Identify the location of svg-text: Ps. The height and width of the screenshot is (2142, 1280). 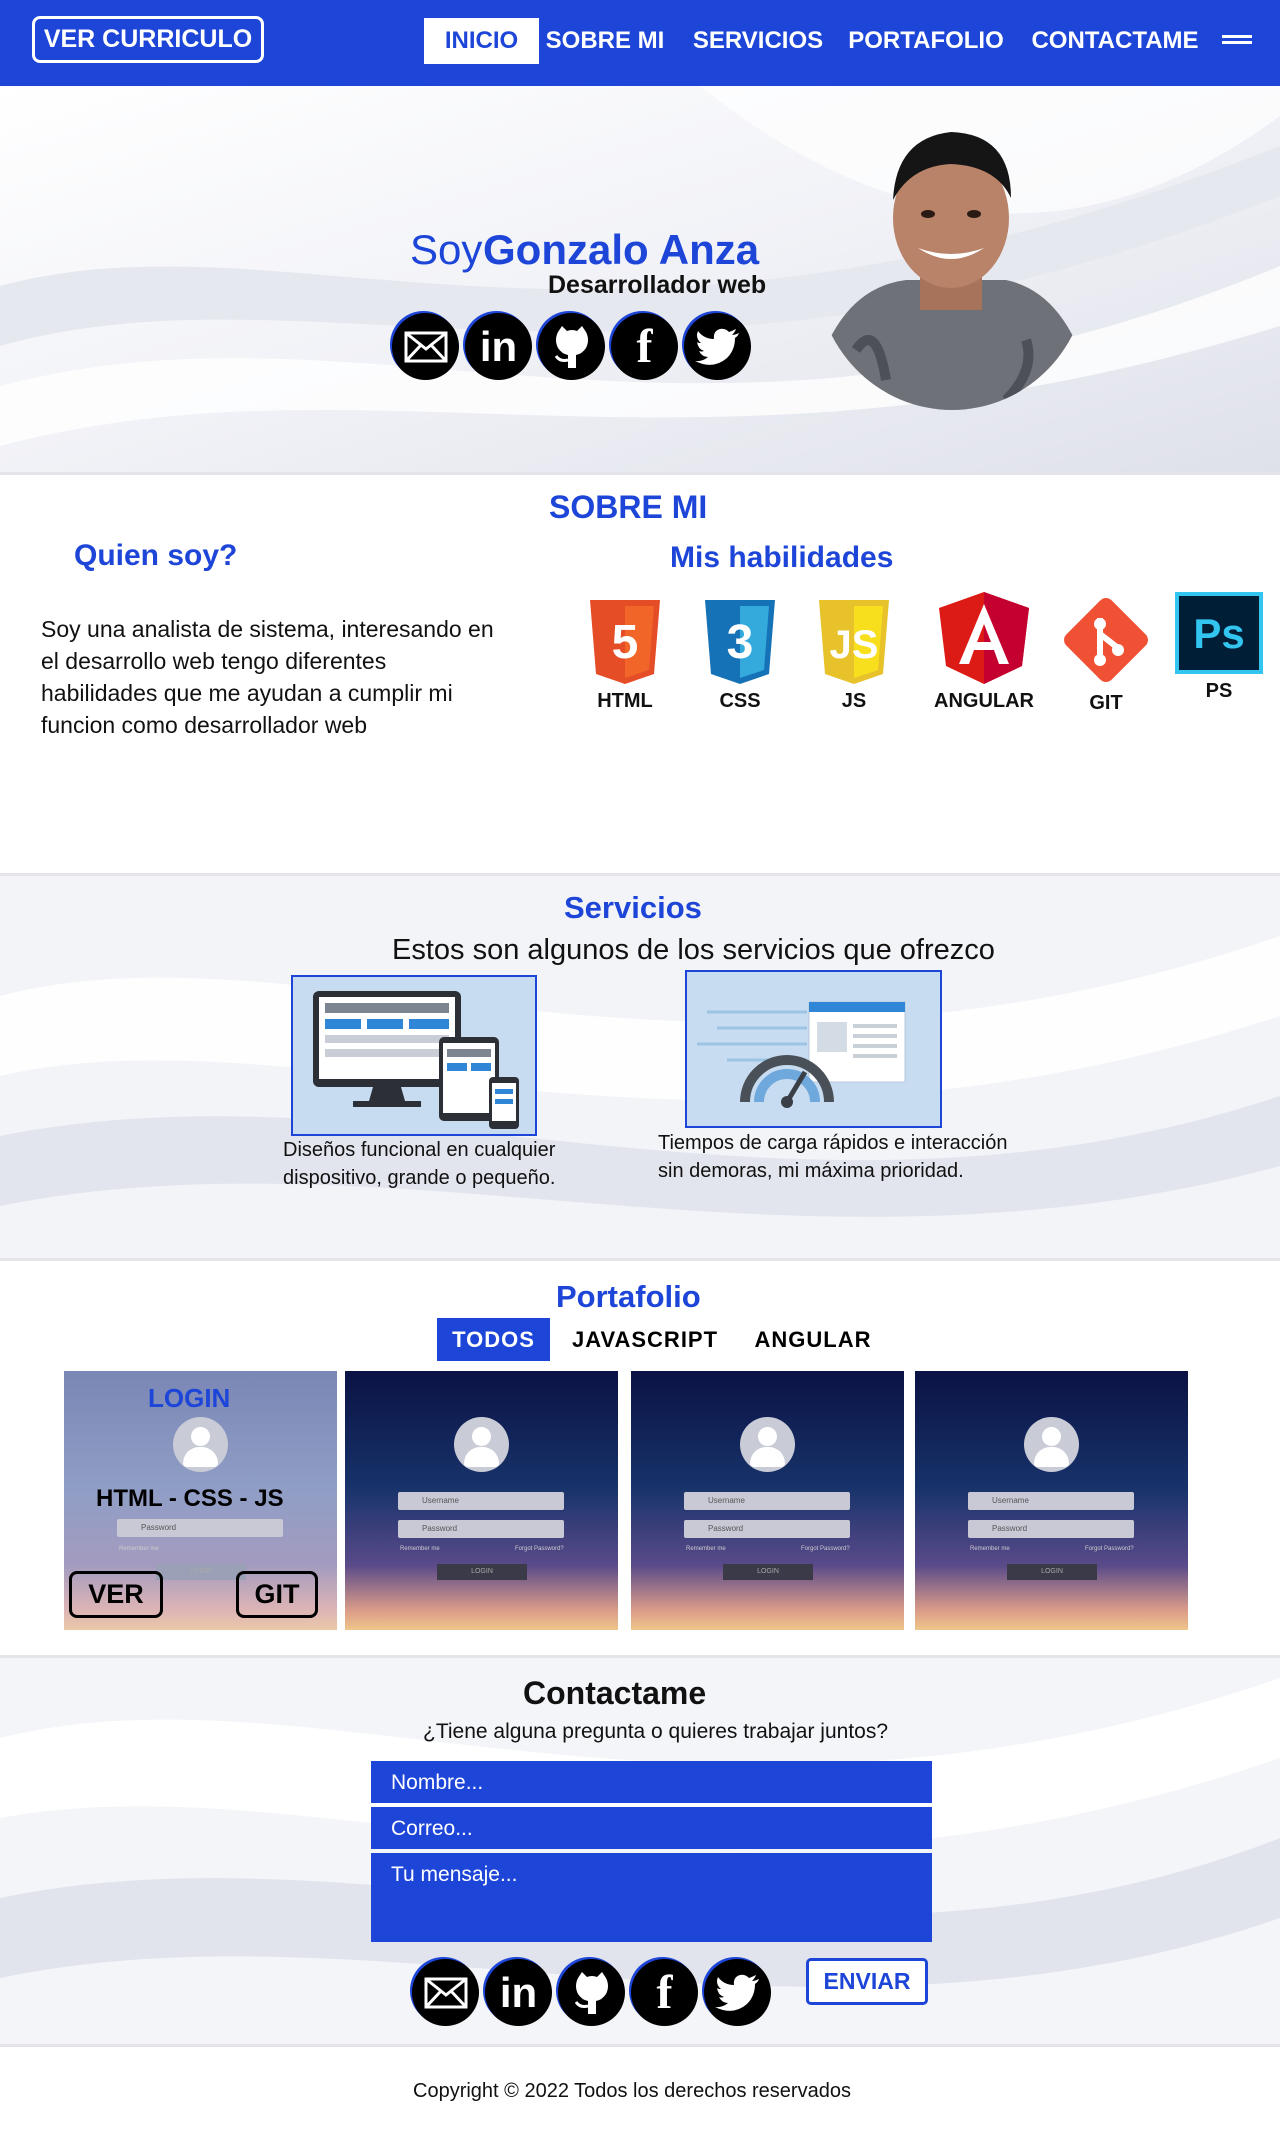
(1218, 633).